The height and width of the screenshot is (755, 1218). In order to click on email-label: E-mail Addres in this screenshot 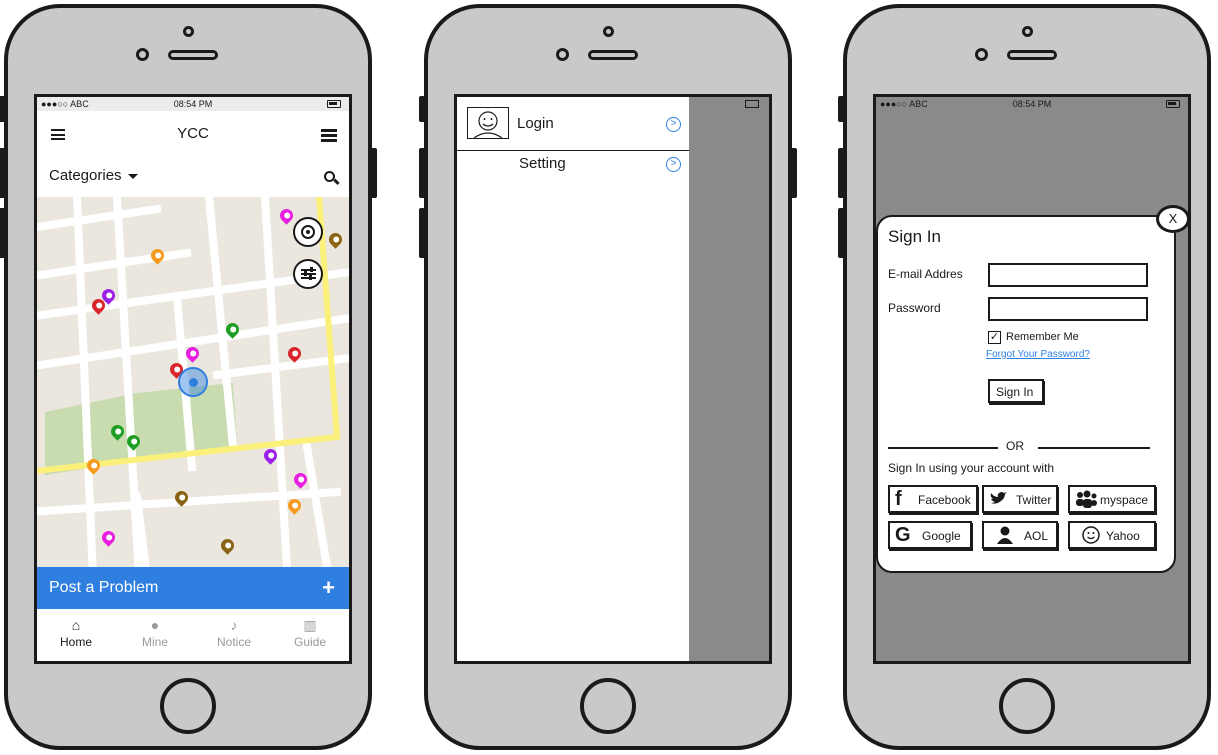, I will do `click(925, 274)`.